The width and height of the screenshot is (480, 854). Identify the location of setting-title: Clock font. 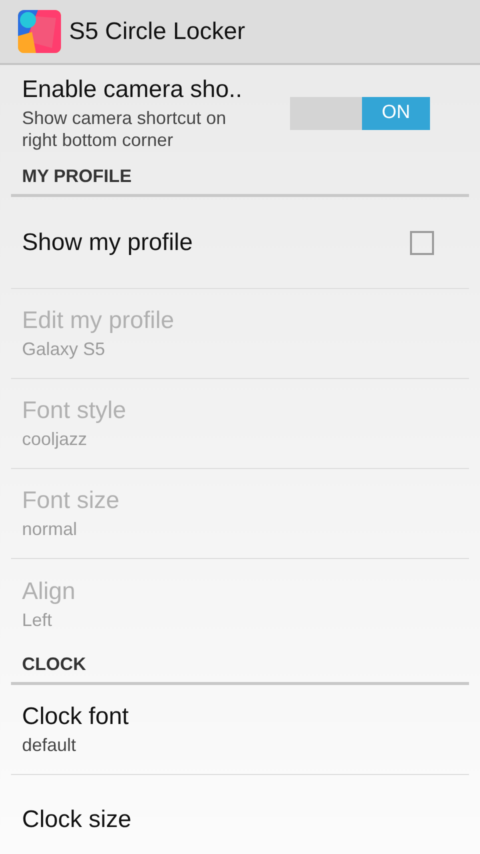
(75, 717).